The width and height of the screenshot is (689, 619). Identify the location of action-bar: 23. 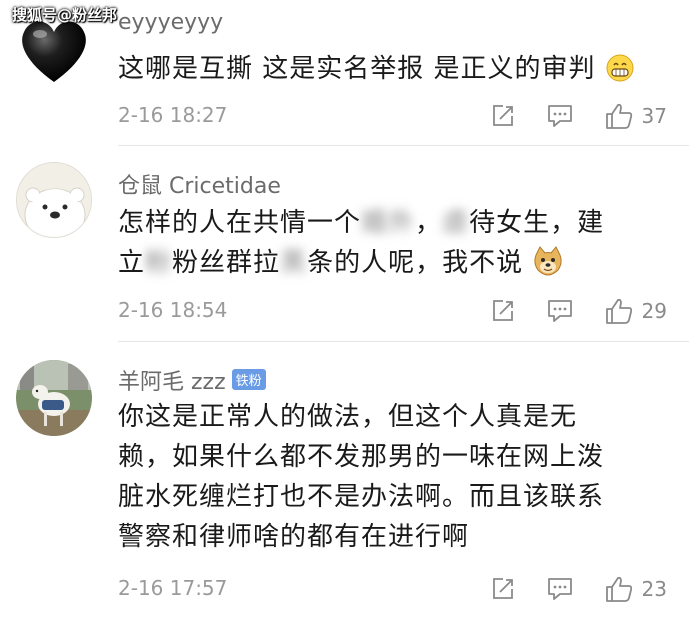
(563, 589).